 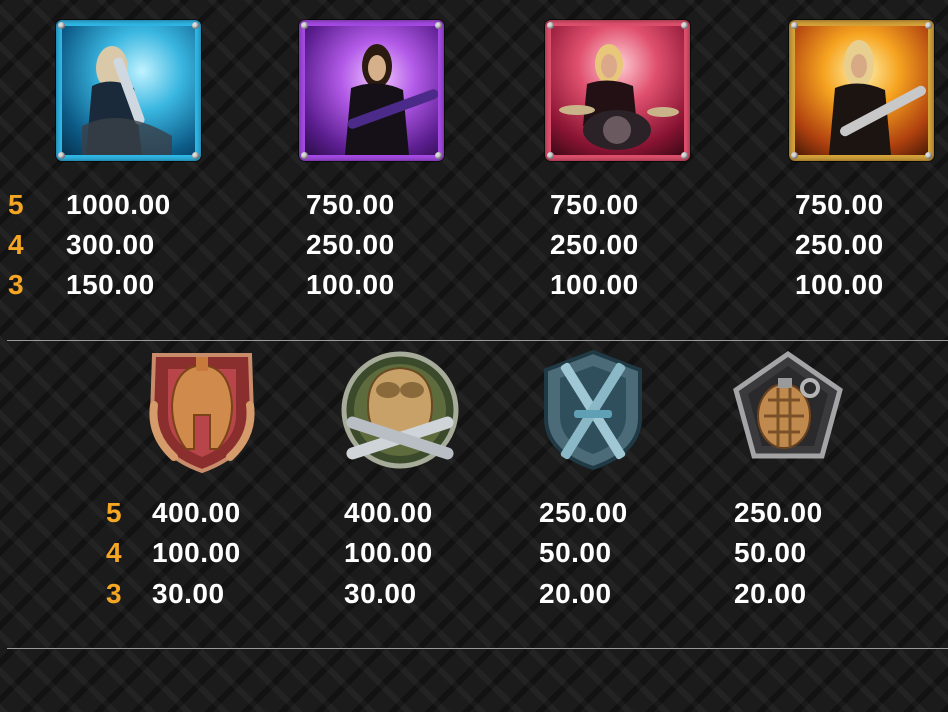 I want to click on payout-rocker-purple-5: 750.00, so click(x=350, y=204).